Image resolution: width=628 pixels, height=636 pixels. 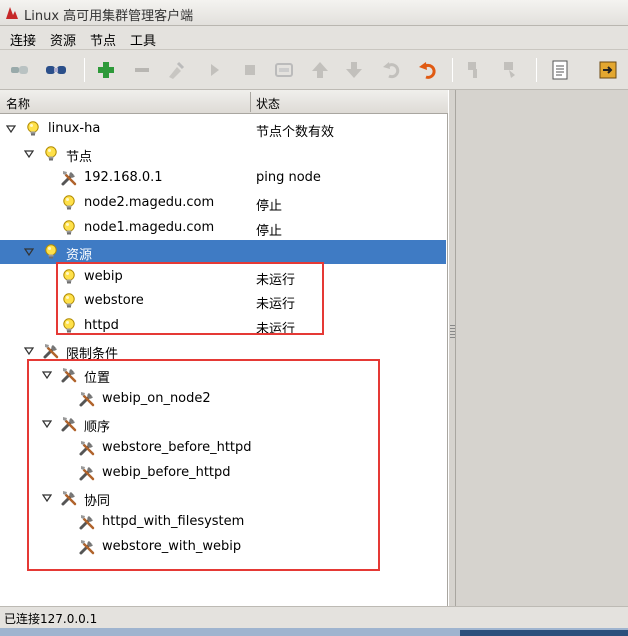 What do you see at coordinates (392, 70) in the screenshot?
I see `undo-icon` at bounding box center [392, 70].